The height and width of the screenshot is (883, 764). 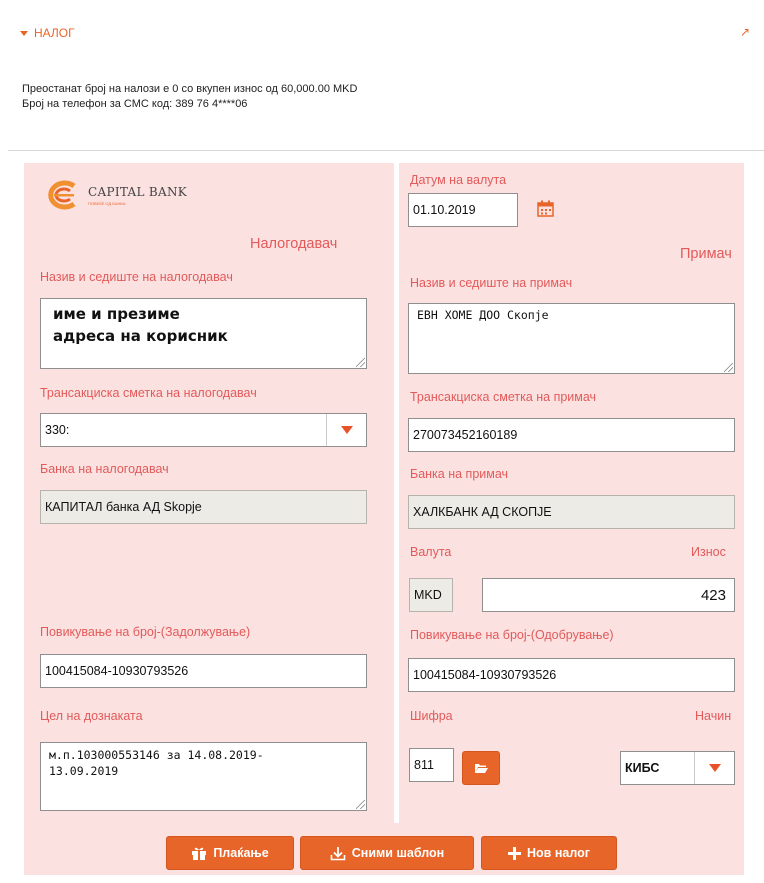 What do you see at coordinates (136, 277) in the screenshot?
I see `sender-name-label: Назив и седиште на налогодавач` at bounding box center [136, 277].